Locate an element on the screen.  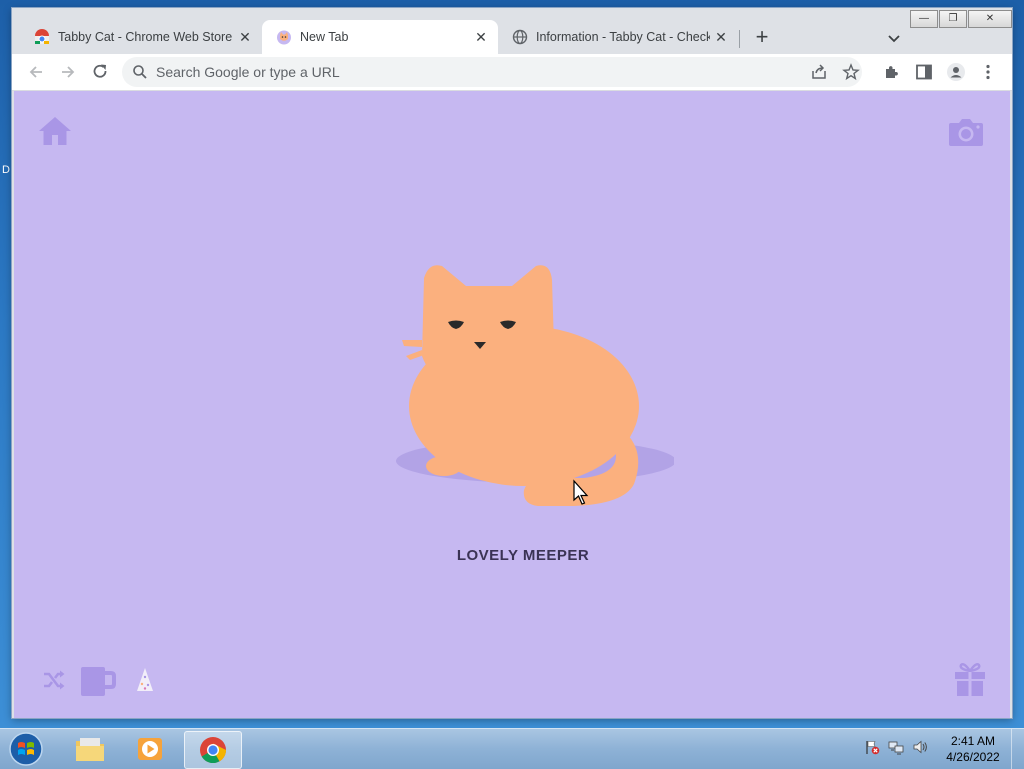
mug-icon is located at coordinates (98, 681).